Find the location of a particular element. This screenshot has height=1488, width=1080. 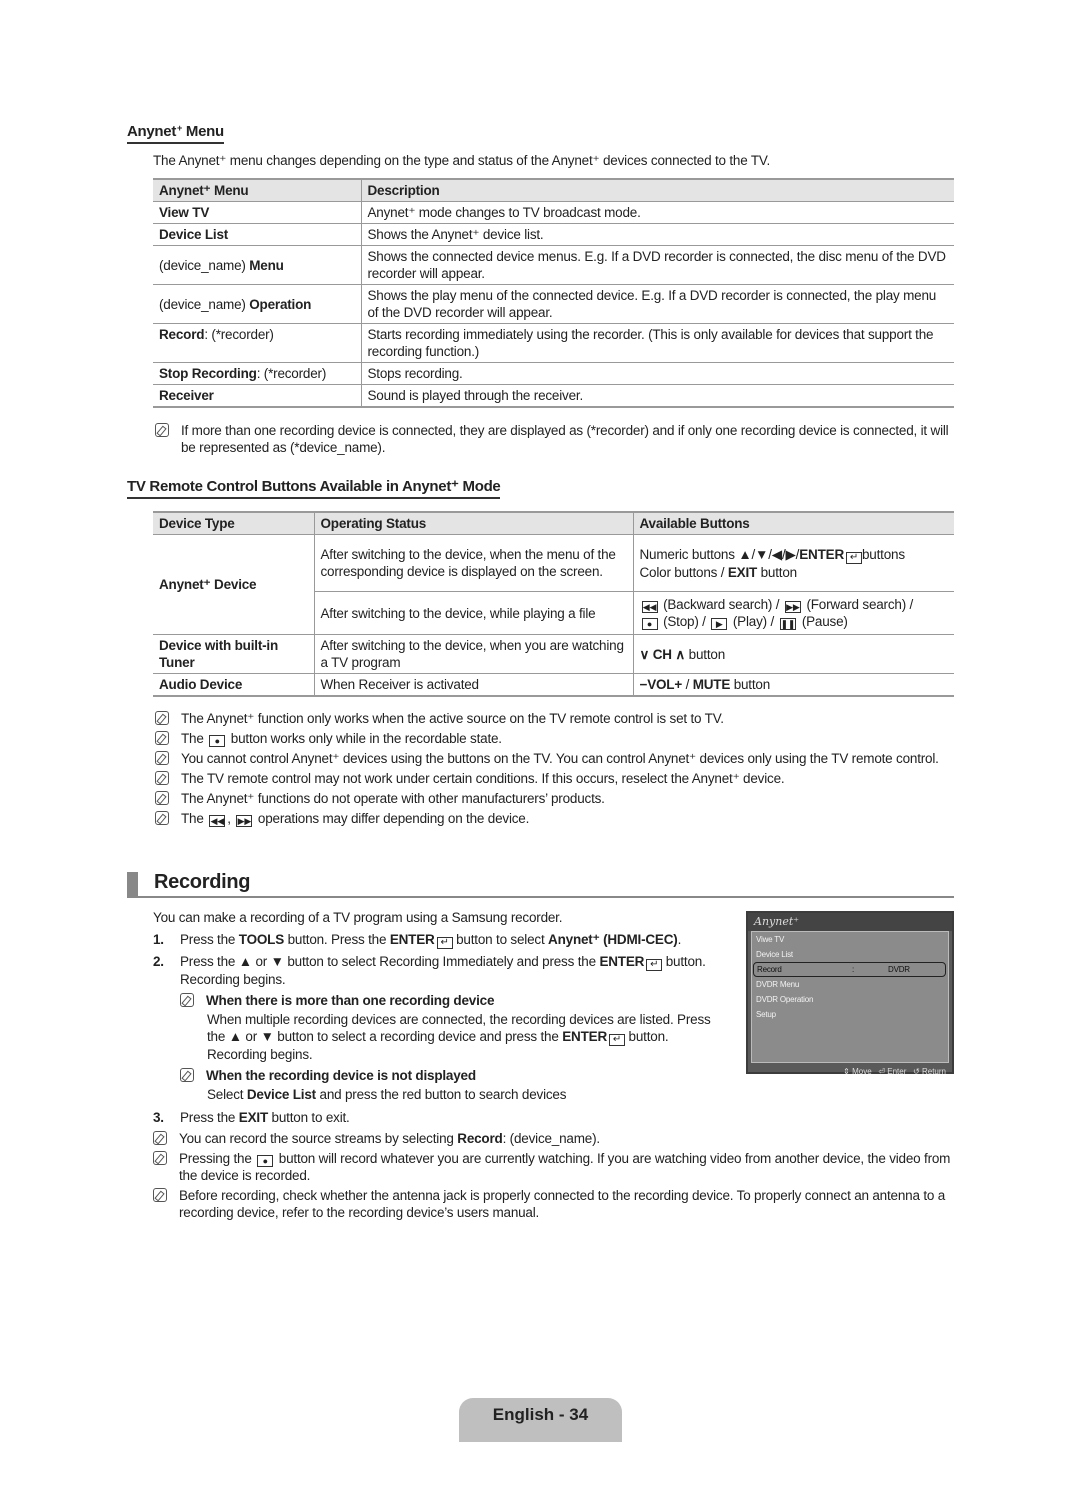

menu-cell: (device_name) Menu is located at coordinates (257, 265).